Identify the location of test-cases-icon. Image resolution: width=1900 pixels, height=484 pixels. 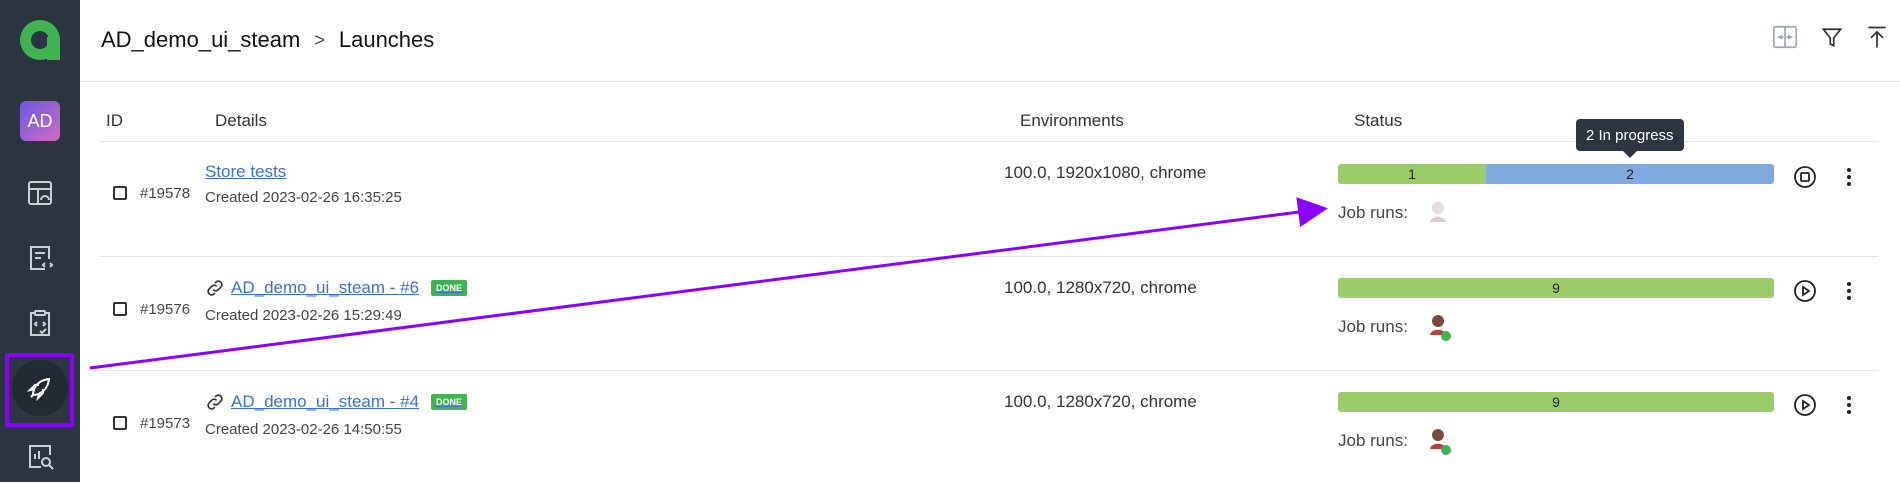
(40, 258).